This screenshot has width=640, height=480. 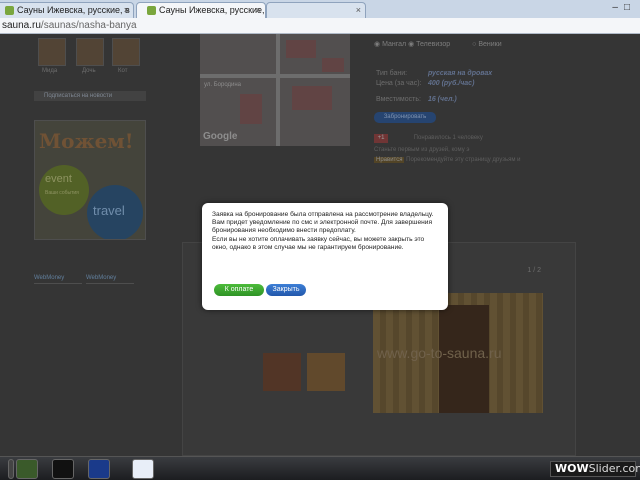 What do you see at coordinates (27, 469) in the screenshot?
I see `taskbar-chart-app-icon` at bounding box center [27, 469].